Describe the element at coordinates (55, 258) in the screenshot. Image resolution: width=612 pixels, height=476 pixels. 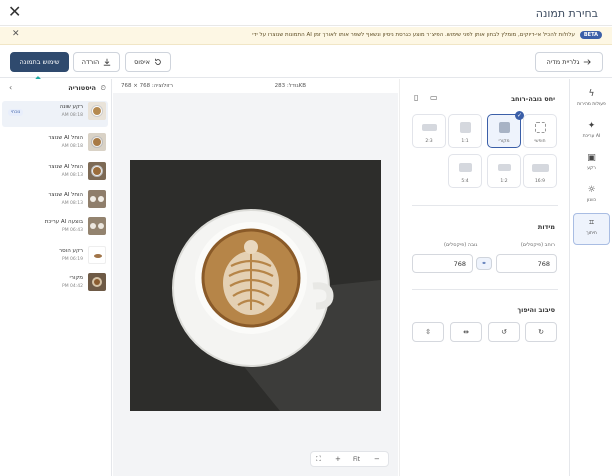
I see `history-item: רקע הוסר PM 06:19` at that location.